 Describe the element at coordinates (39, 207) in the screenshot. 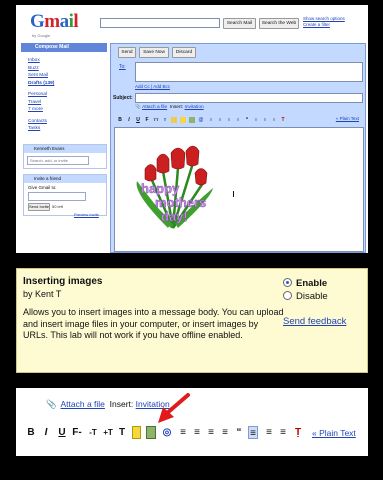

I see `send-invite-button: Send Invite` at that location.